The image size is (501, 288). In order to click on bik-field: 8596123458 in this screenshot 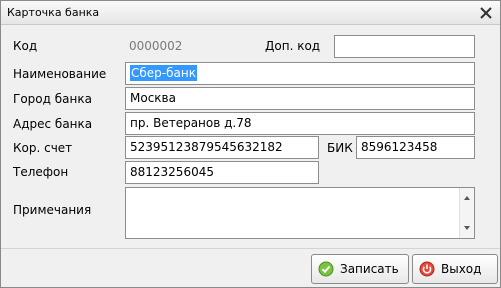, I will do `click(415, 147)`.